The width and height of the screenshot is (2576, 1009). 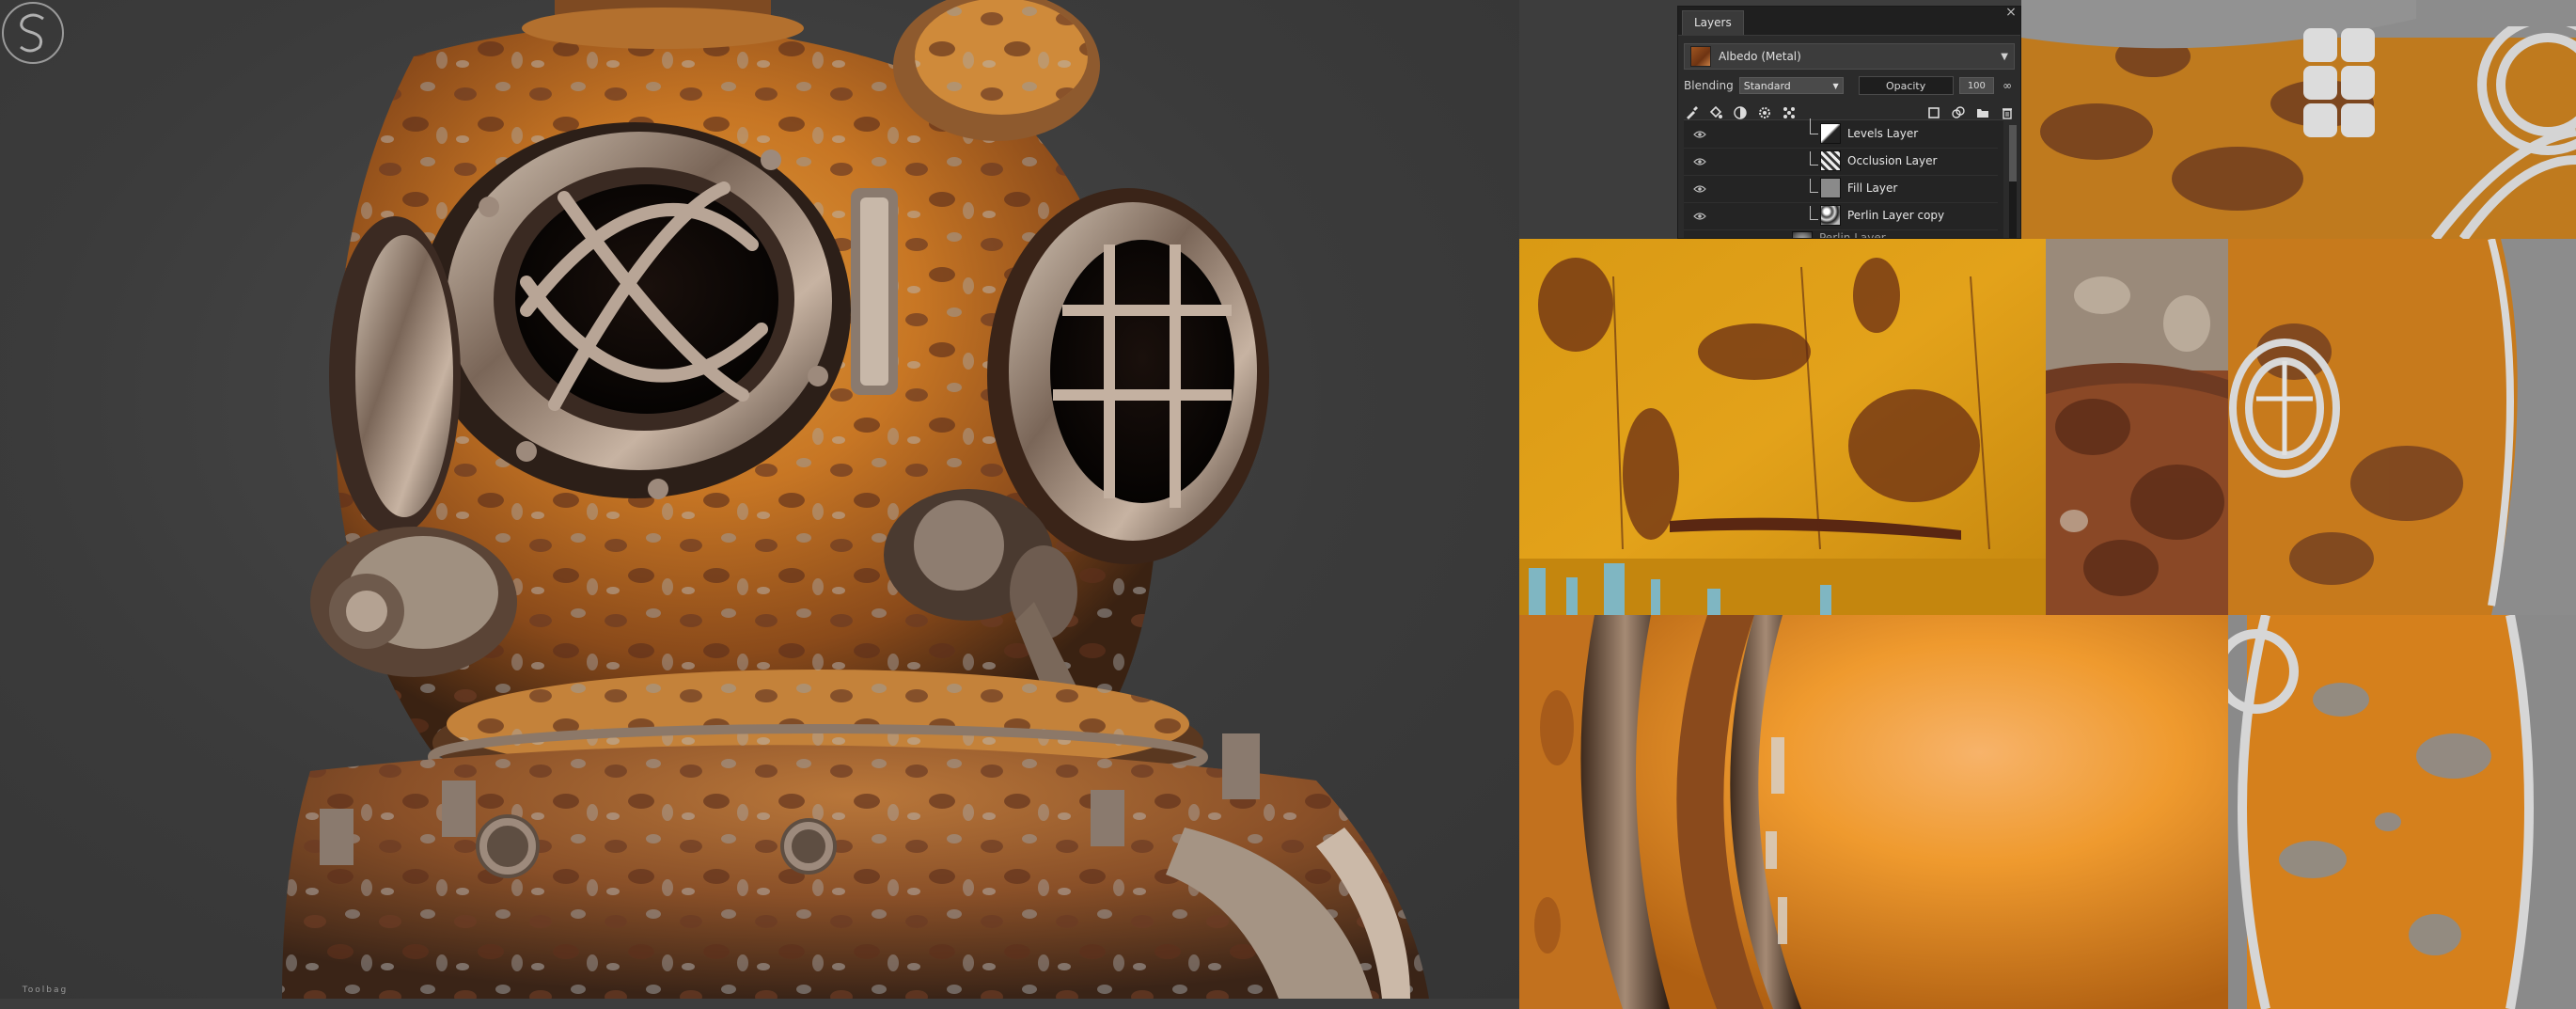 What do you see at coordinates (1831, 215) in the screenshot?
I see `layer-thumbnail-perlin-copy` at bounding box center [1831, 215].